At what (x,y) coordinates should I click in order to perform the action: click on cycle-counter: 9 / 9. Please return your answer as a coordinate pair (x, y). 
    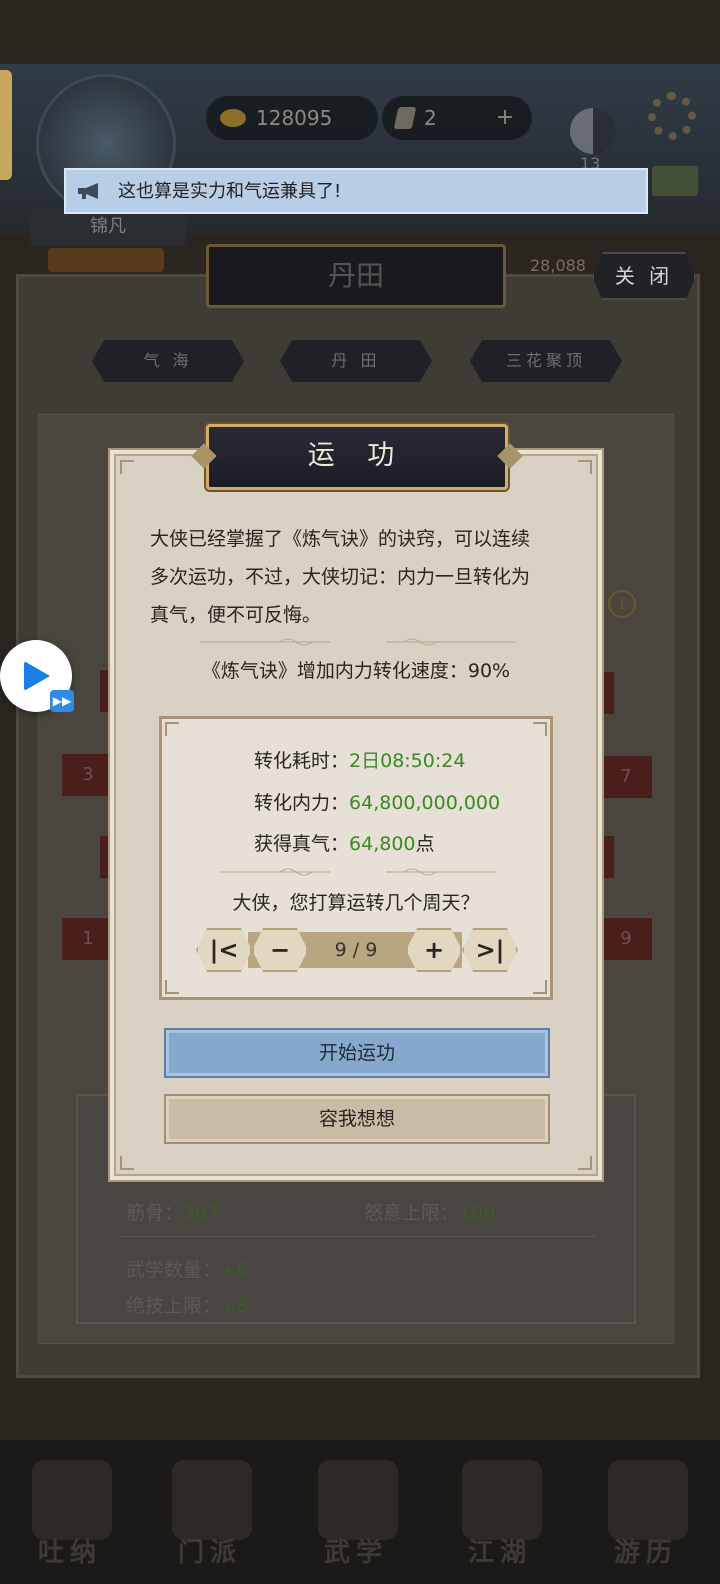
    Looking at the image, I should click on (356, 950).